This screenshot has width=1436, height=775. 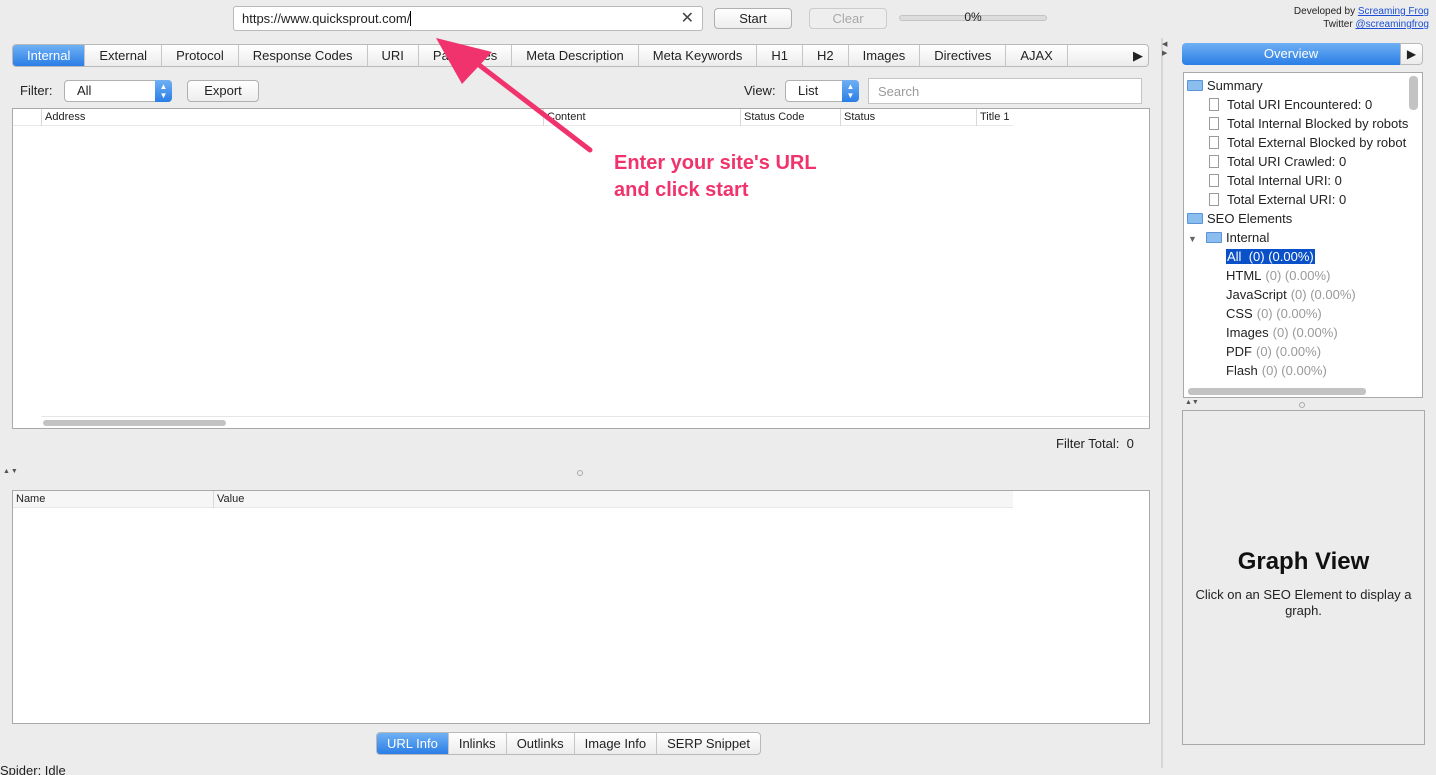 What do you see at coordinates (1278, 275) in the screenshot?
I see `tree-item-html: HTML (0) (0.00%)` at bounding box center [1278, 275].